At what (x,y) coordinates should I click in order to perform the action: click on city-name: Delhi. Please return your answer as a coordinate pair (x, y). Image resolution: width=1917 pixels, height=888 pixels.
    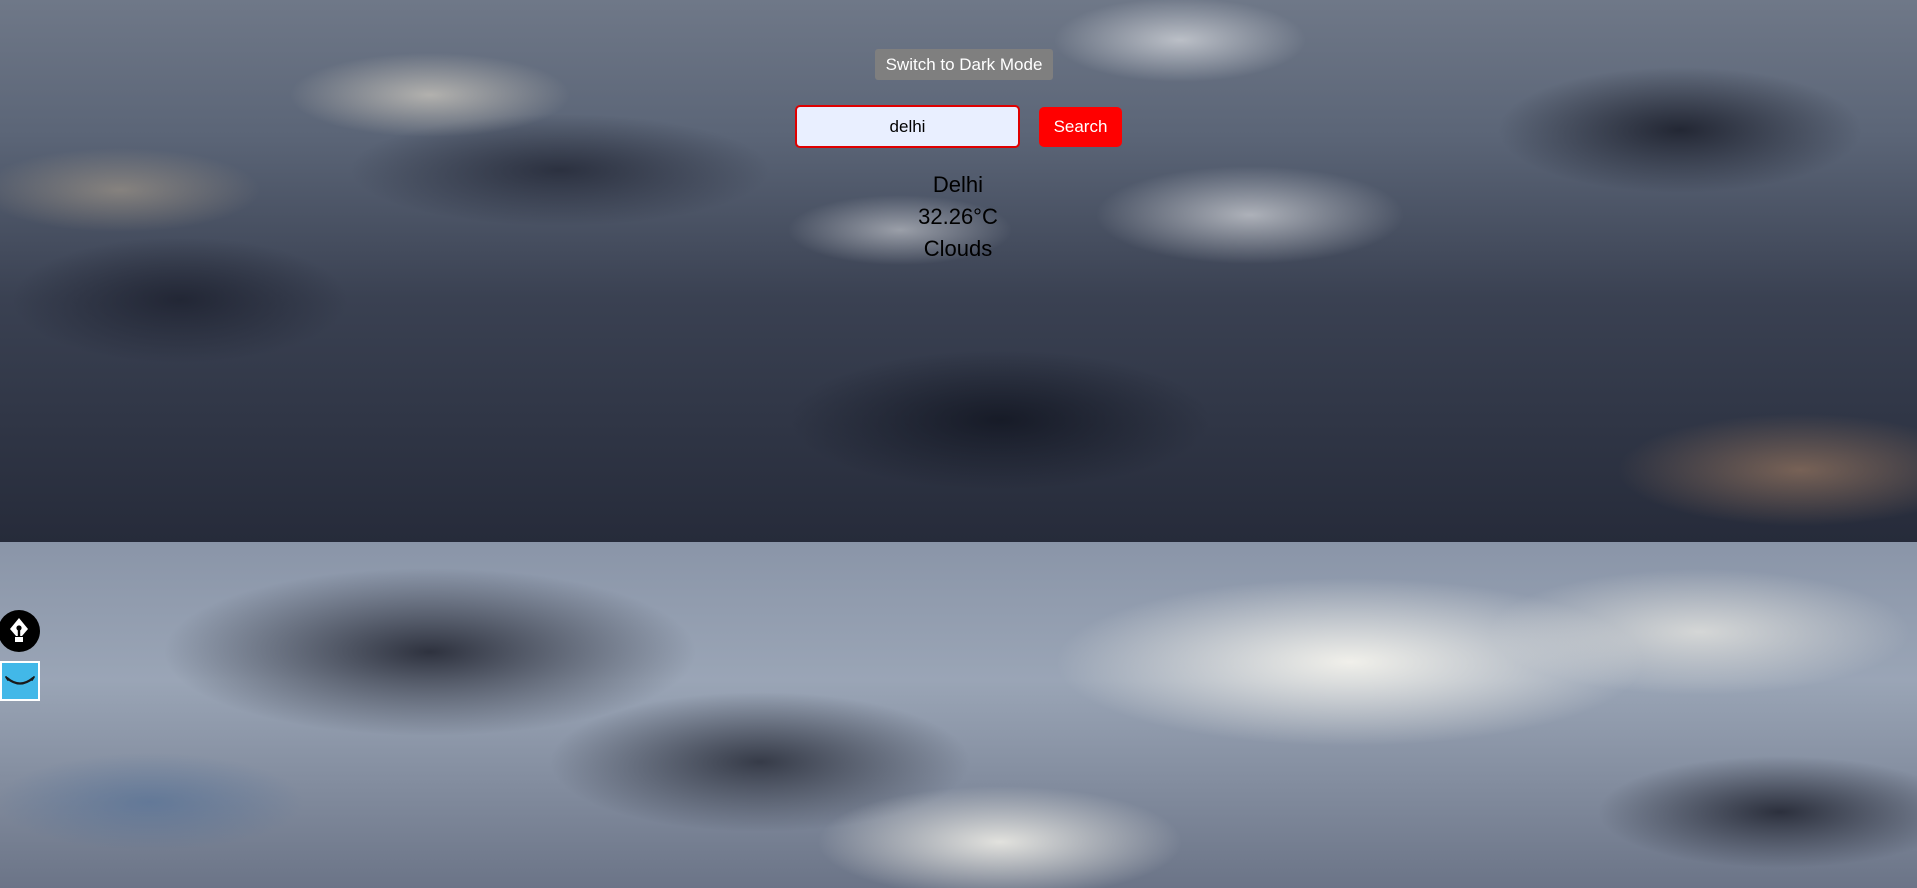
    Looking at the image, I should click on (958, 184).